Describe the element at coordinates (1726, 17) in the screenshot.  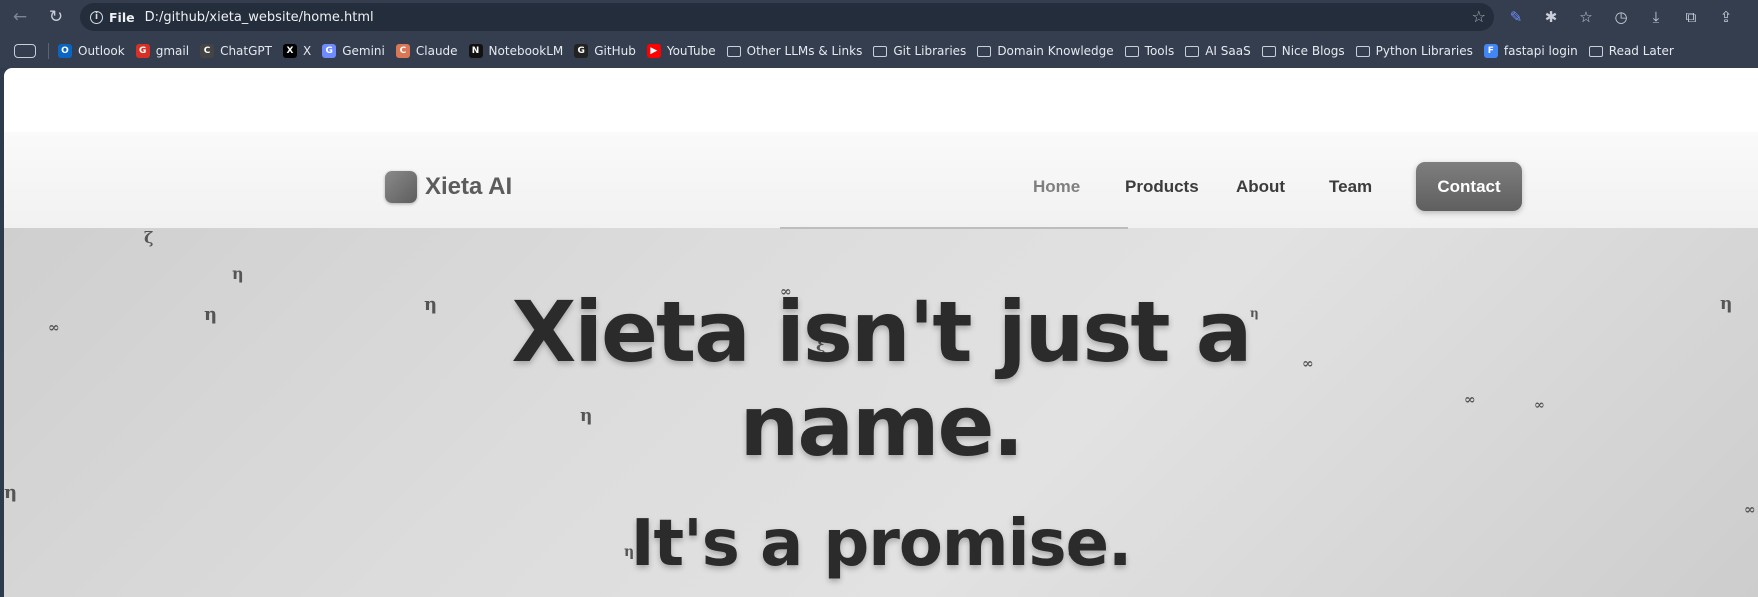
I see `share-icon: ⇪` at that location.